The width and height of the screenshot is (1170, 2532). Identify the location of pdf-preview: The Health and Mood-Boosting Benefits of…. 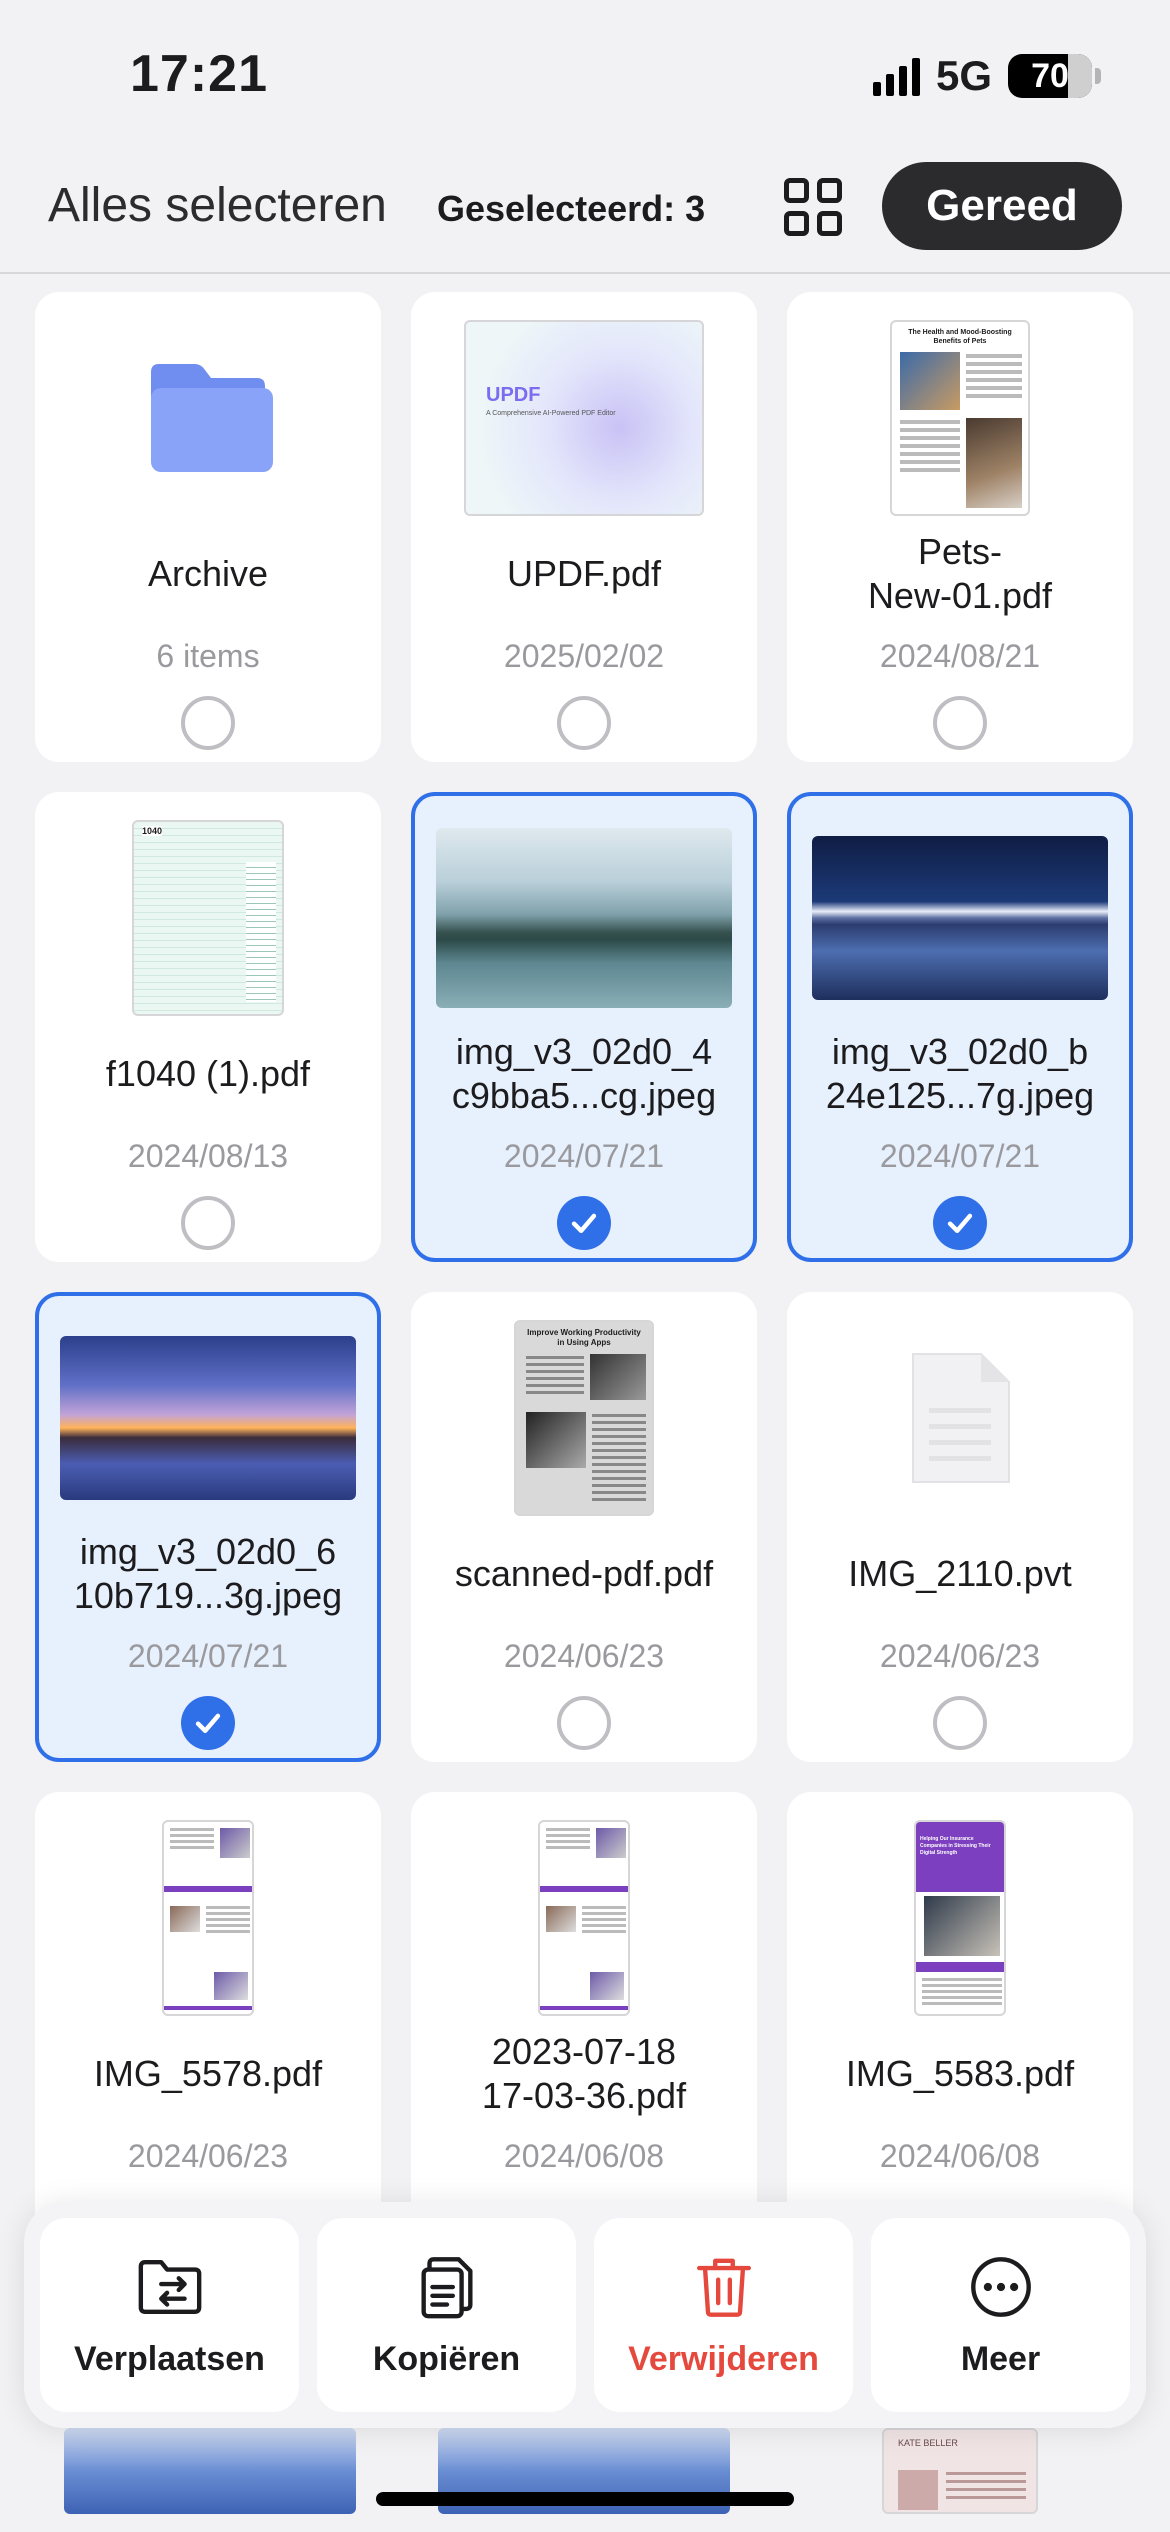
(960, 418).